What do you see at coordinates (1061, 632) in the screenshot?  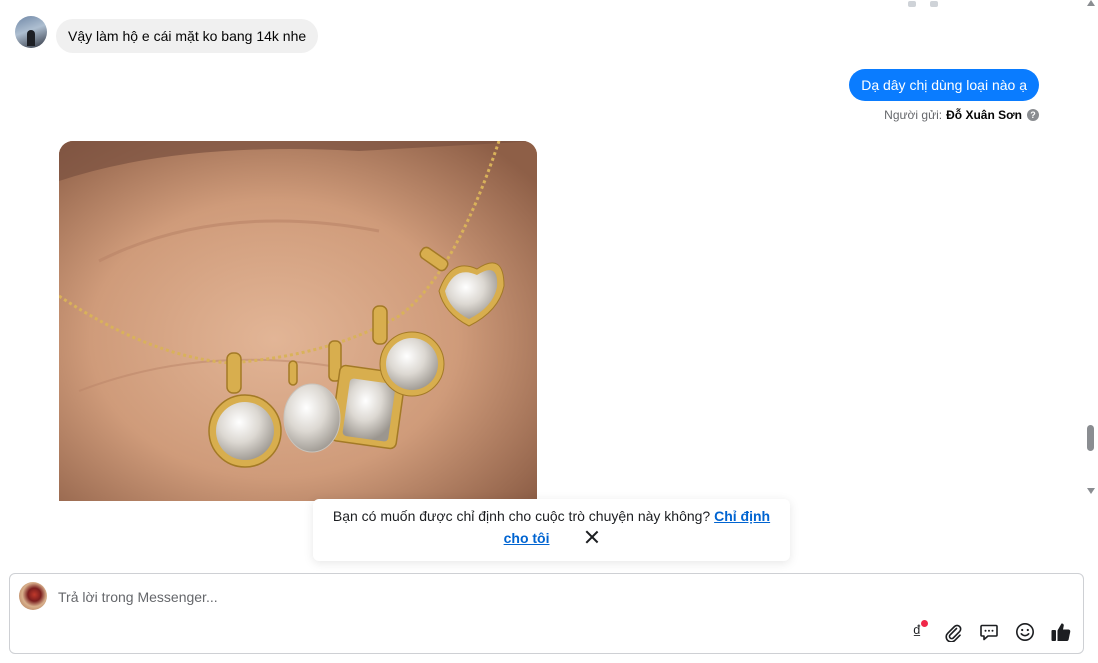 I see `thumbs-up-icon` at bounding box center [1061, 632].